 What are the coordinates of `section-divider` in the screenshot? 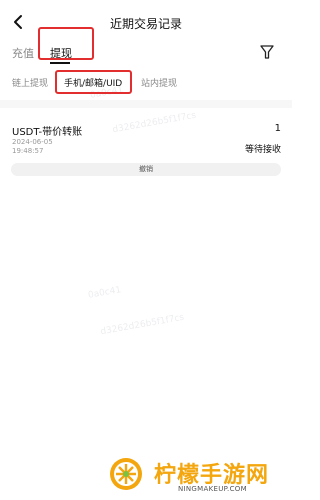 It's located at (146, 104).